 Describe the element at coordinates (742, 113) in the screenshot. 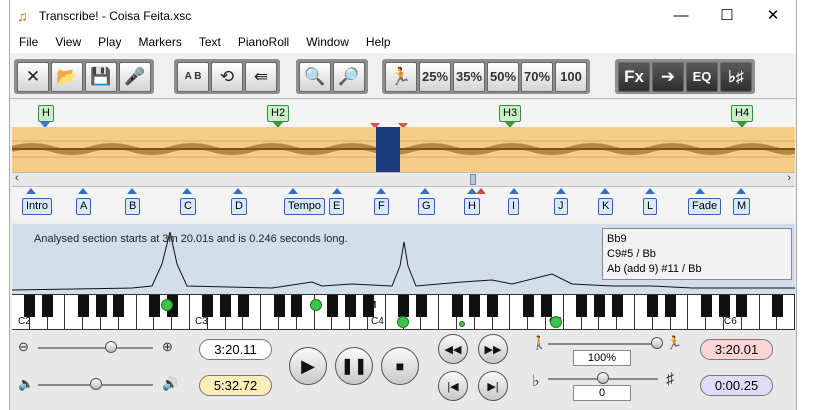

I see `section-marker-h4: H4` at that location.